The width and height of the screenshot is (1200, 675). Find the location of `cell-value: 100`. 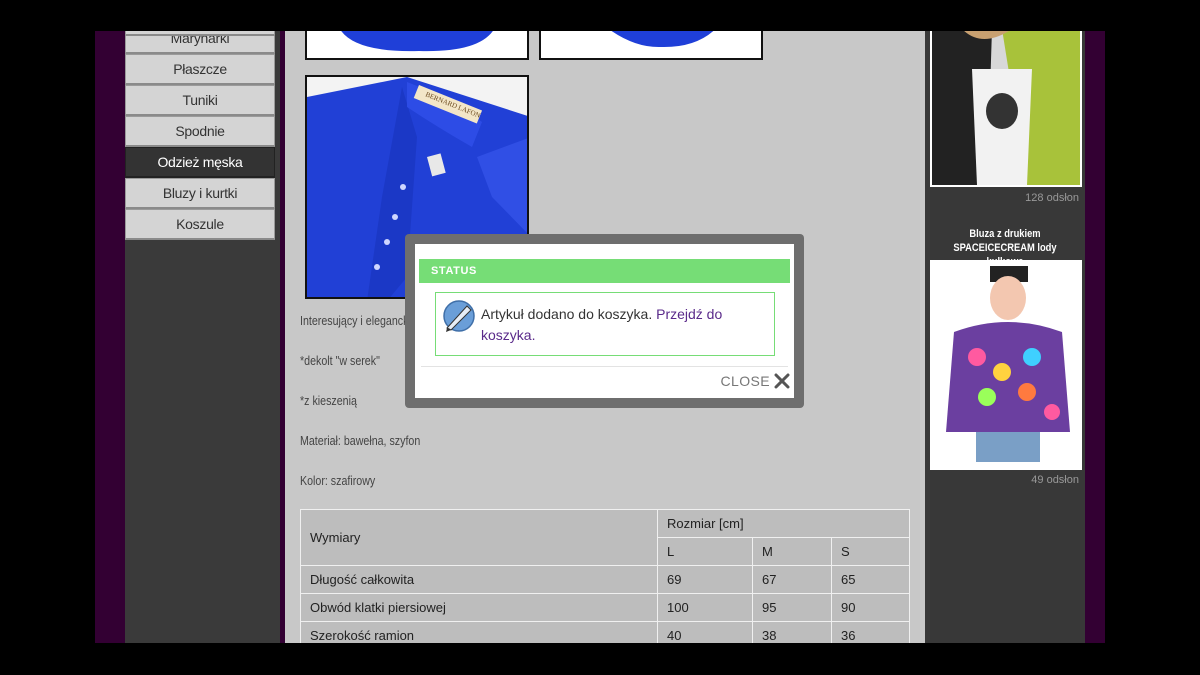

cell-value: 100 is located at coordinates (705, 607).